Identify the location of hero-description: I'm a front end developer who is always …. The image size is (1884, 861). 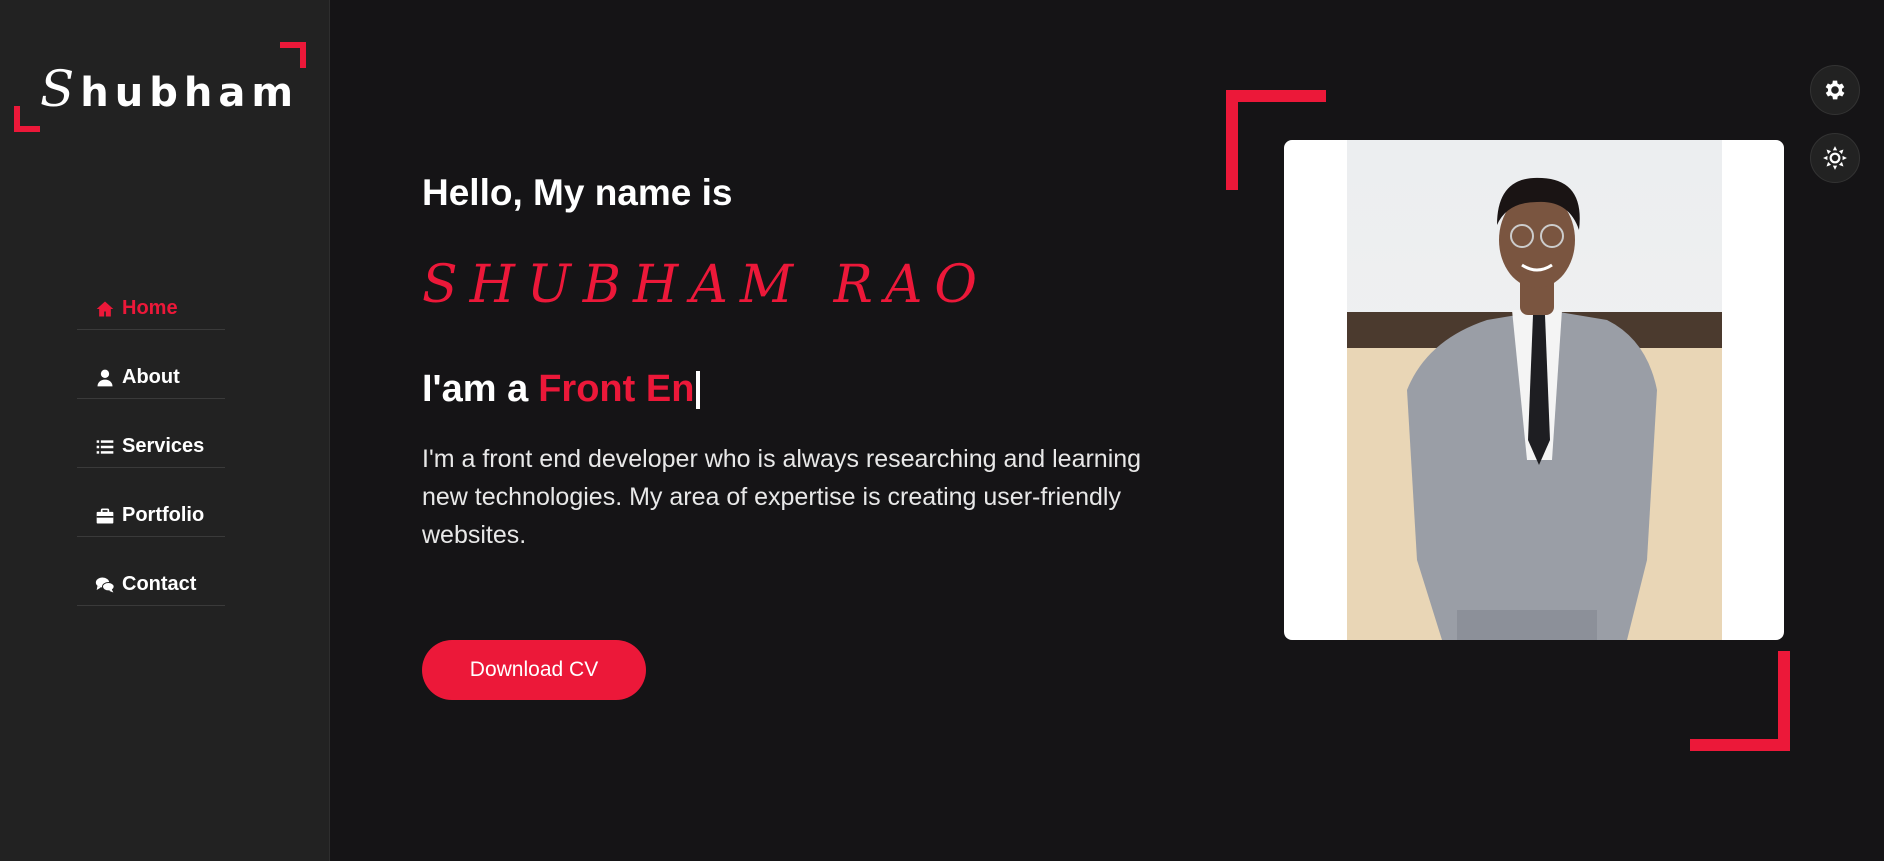
(782, 497).